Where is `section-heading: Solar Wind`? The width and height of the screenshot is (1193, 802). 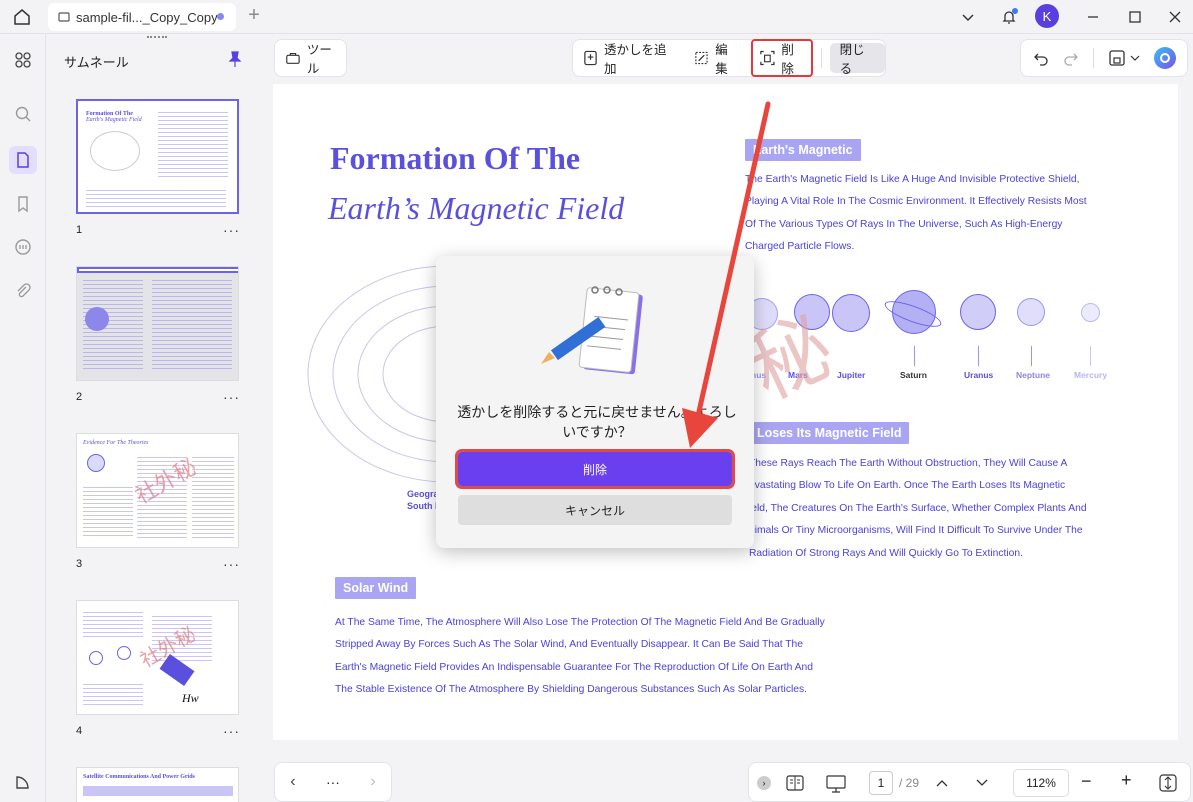
section-heading: Solar Wind is located at coordinates (376, 588).